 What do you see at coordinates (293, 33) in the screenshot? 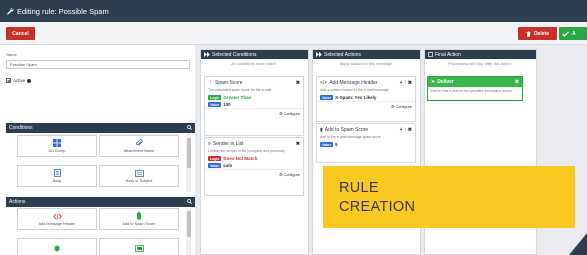
I see `action-bar` at bounding box center [293, 33].